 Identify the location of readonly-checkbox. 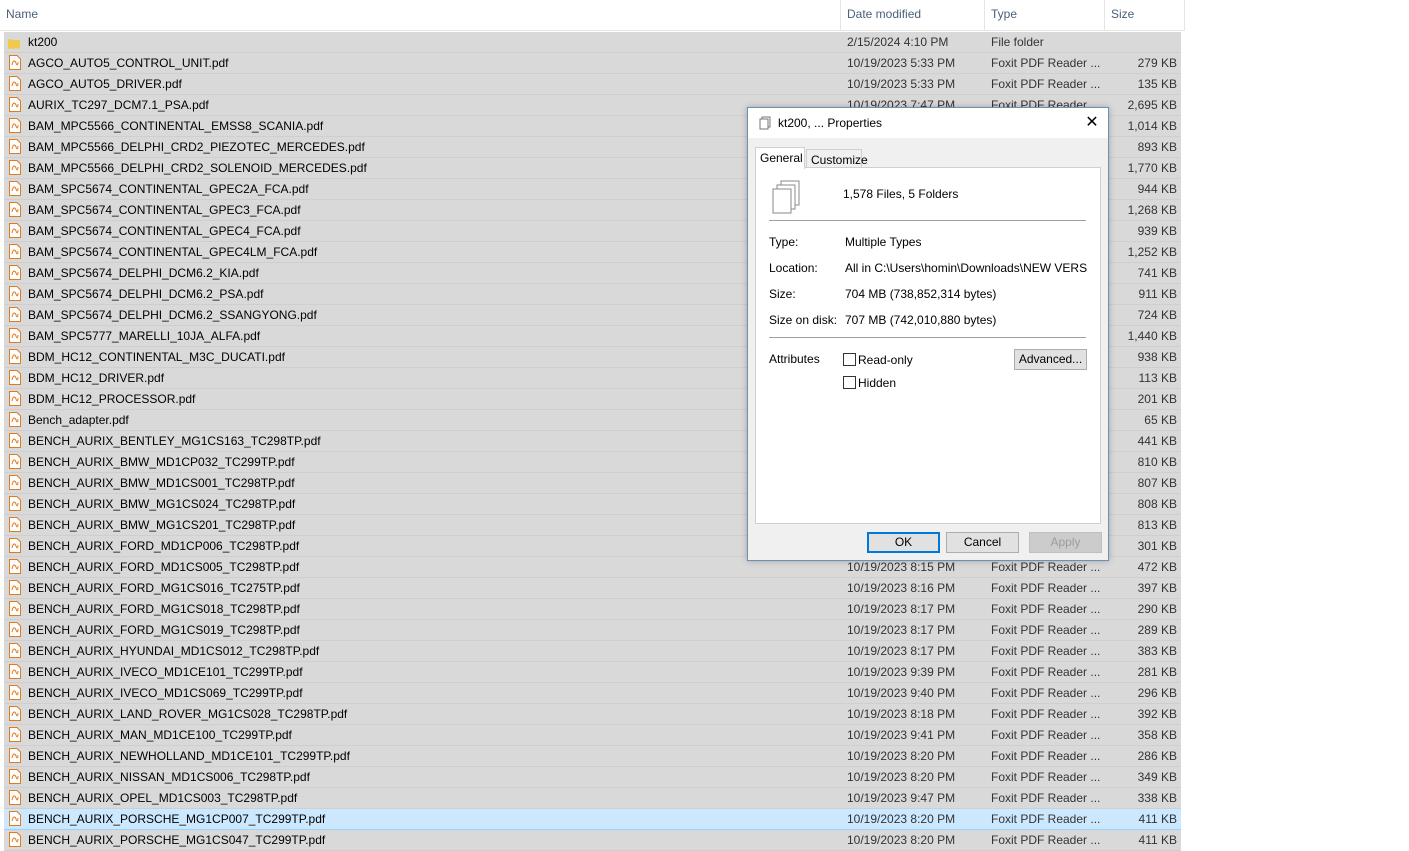
(849, 359).